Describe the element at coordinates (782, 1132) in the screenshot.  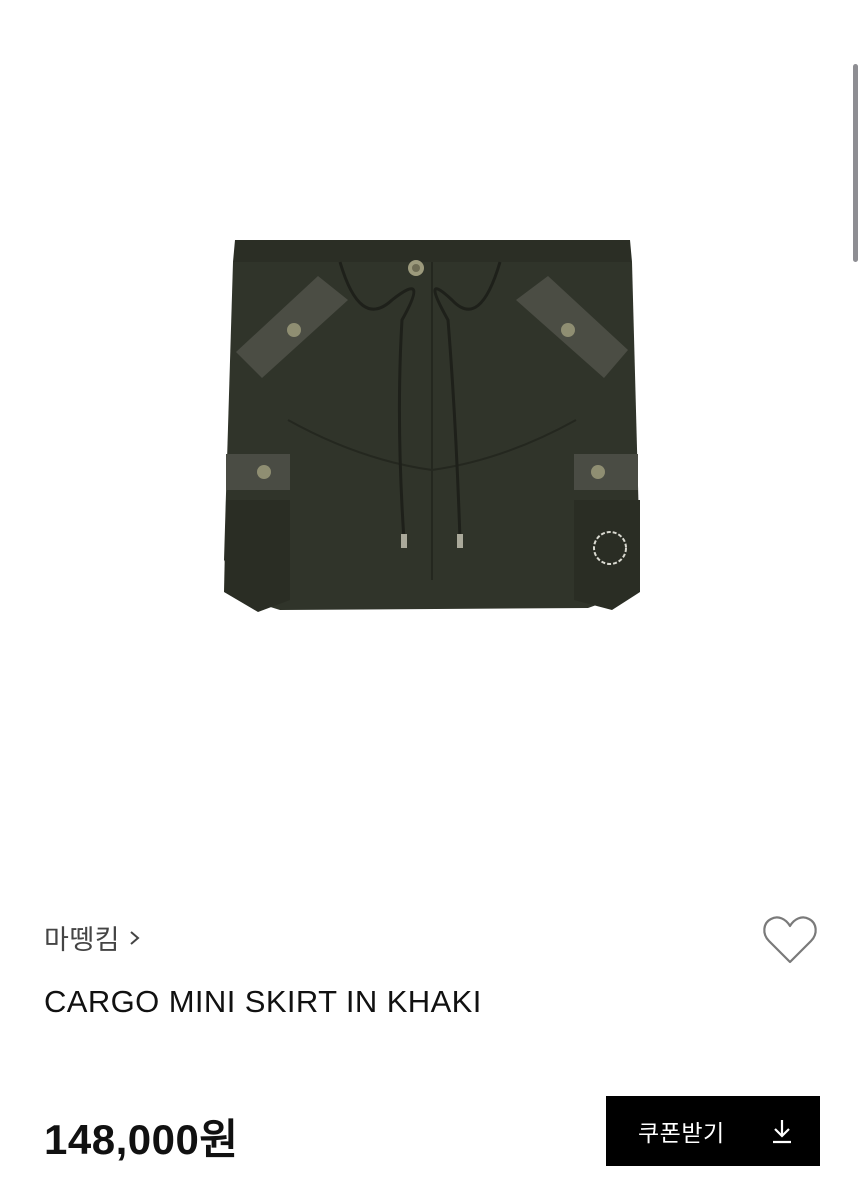
I see `download-icon` at that location.